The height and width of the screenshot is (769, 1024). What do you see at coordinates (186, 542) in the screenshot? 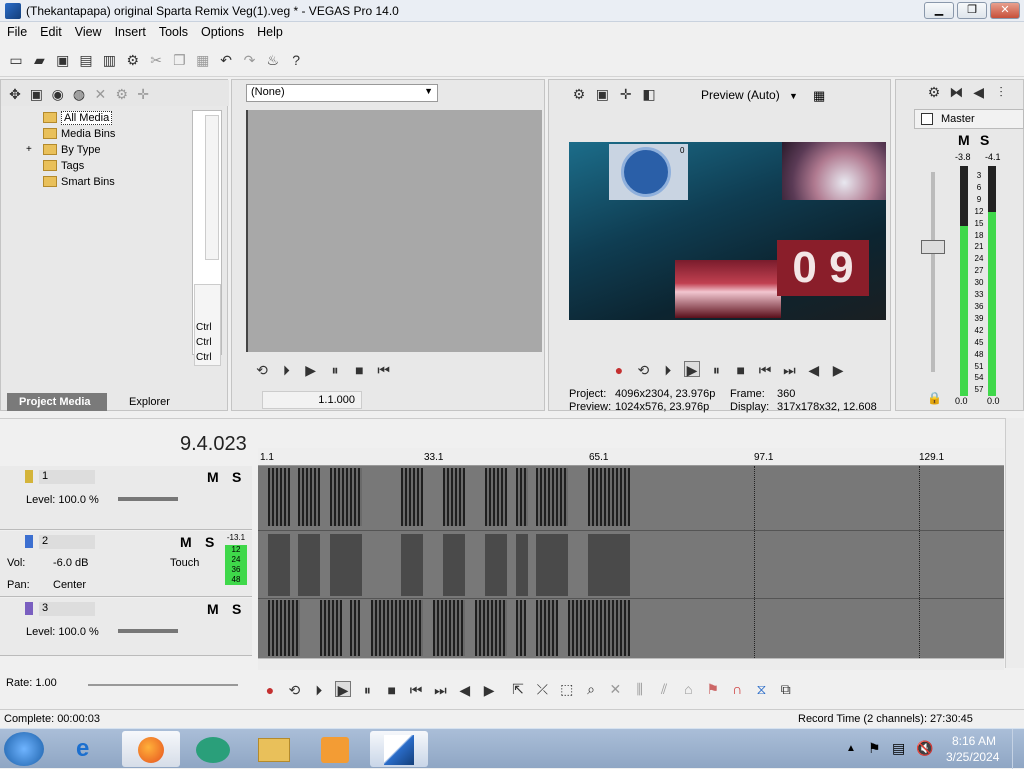
I see `track-2-m-button: M` at bounding box center [186, 542].